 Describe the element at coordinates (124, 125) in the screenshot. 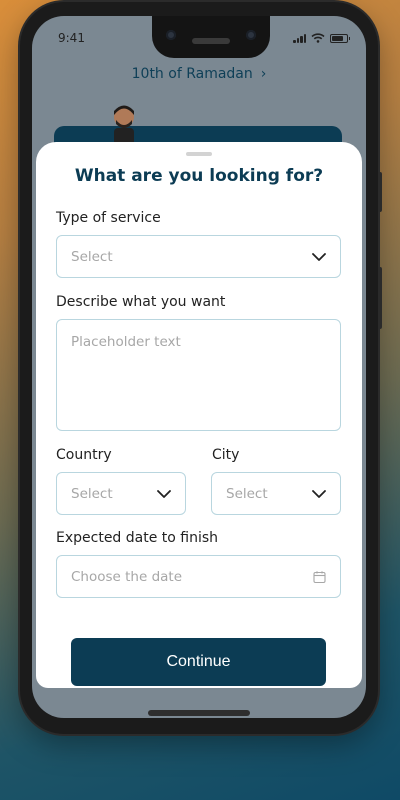

I see `person-avatar-image` at that location.